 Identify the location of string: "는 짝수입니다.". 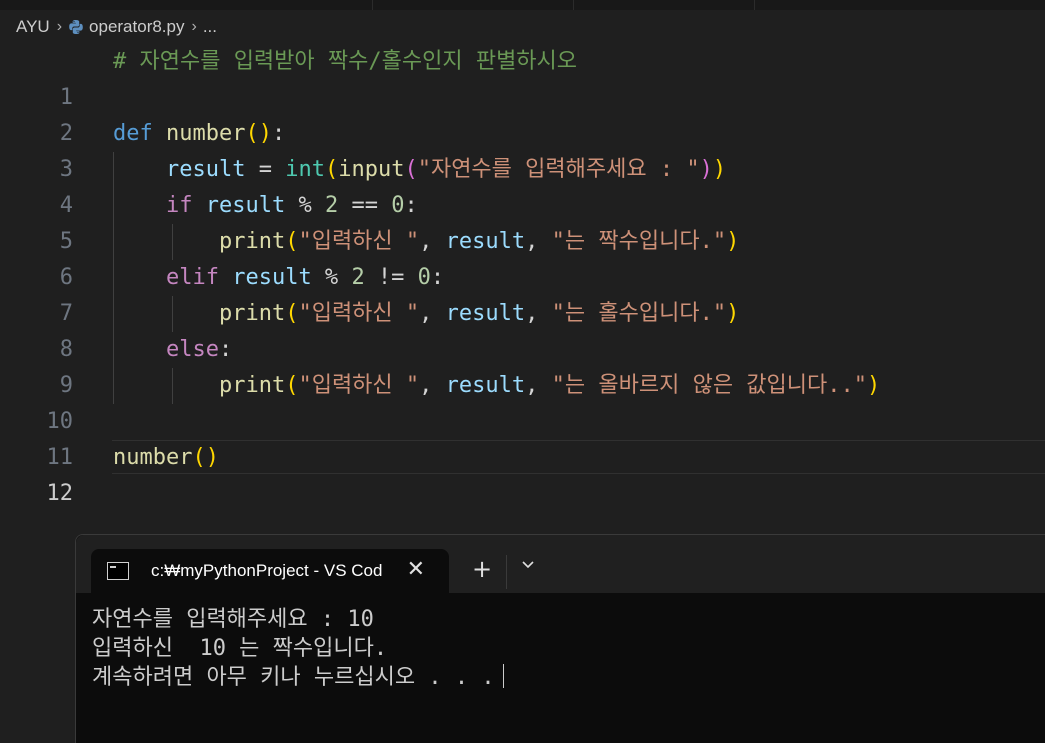
(639, 241).